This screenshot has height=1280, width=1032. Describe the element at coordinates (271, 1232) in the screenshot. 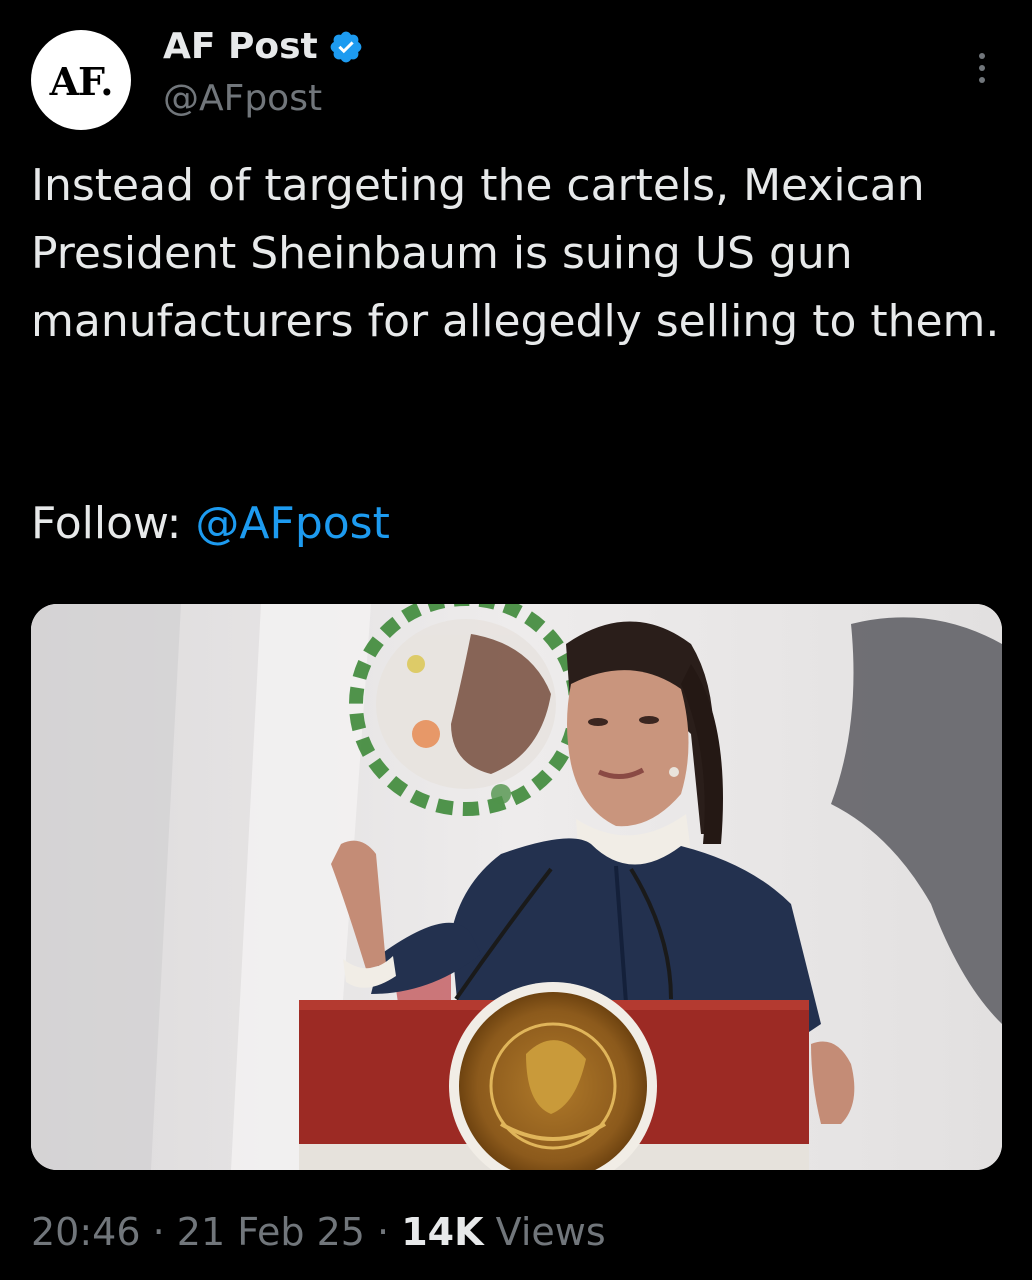

I see `tweet-date: 21 Feb 25` at that location.